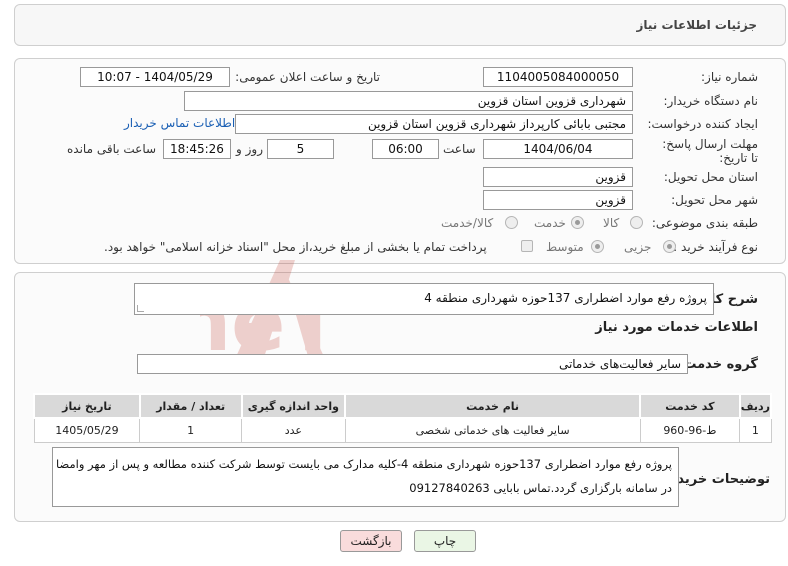 The width and height of the screenshot is (788, 566). I want to click on col-header-quantity: تعداد / مقدار, so click(190, 406).